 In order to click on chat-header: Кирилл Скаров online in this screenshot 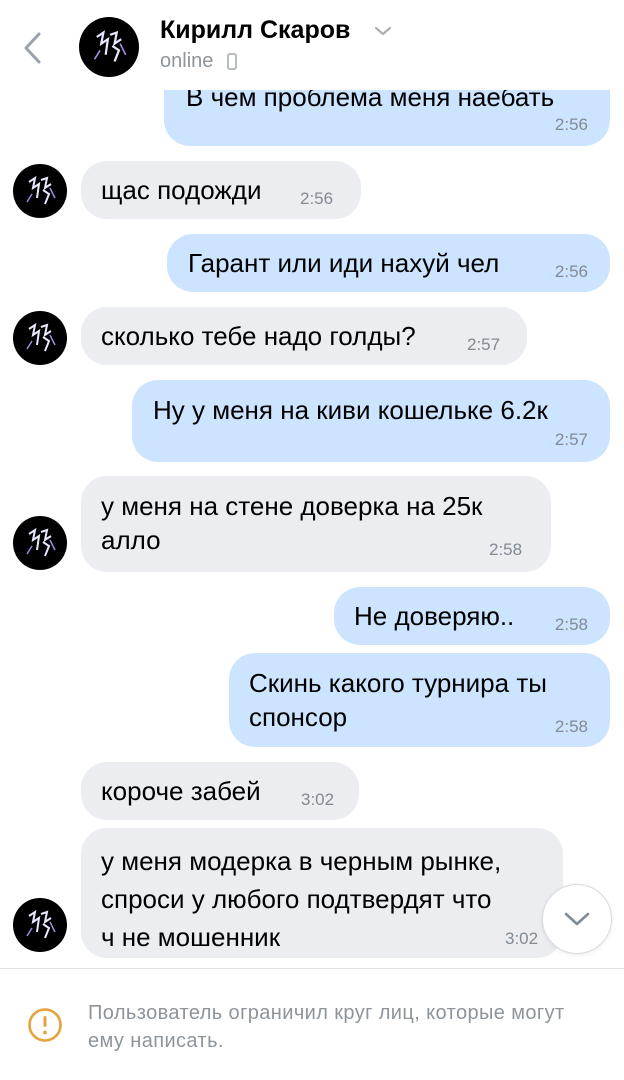, I will do `click(312, 45)`.